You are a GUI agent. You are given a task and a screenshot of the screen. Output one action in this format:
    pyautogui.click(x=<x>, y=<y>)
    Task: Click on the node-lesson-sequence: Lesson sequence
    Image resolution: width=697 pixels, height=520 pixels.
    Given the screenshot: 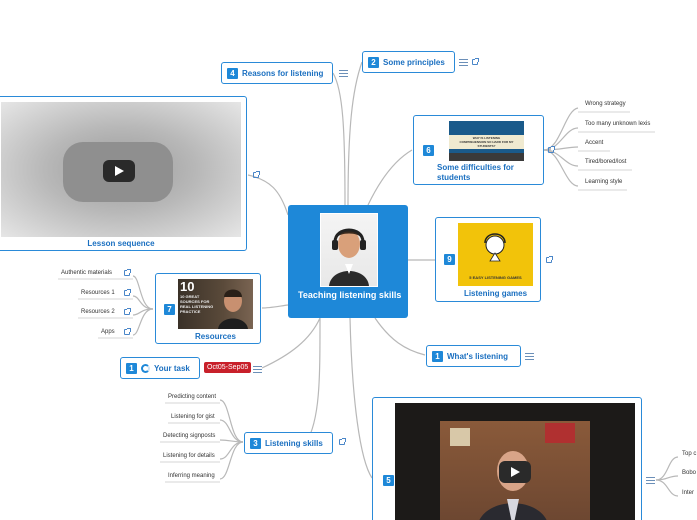 What is the action you would take?
    pyautogui.click(x=123, y=173)
    